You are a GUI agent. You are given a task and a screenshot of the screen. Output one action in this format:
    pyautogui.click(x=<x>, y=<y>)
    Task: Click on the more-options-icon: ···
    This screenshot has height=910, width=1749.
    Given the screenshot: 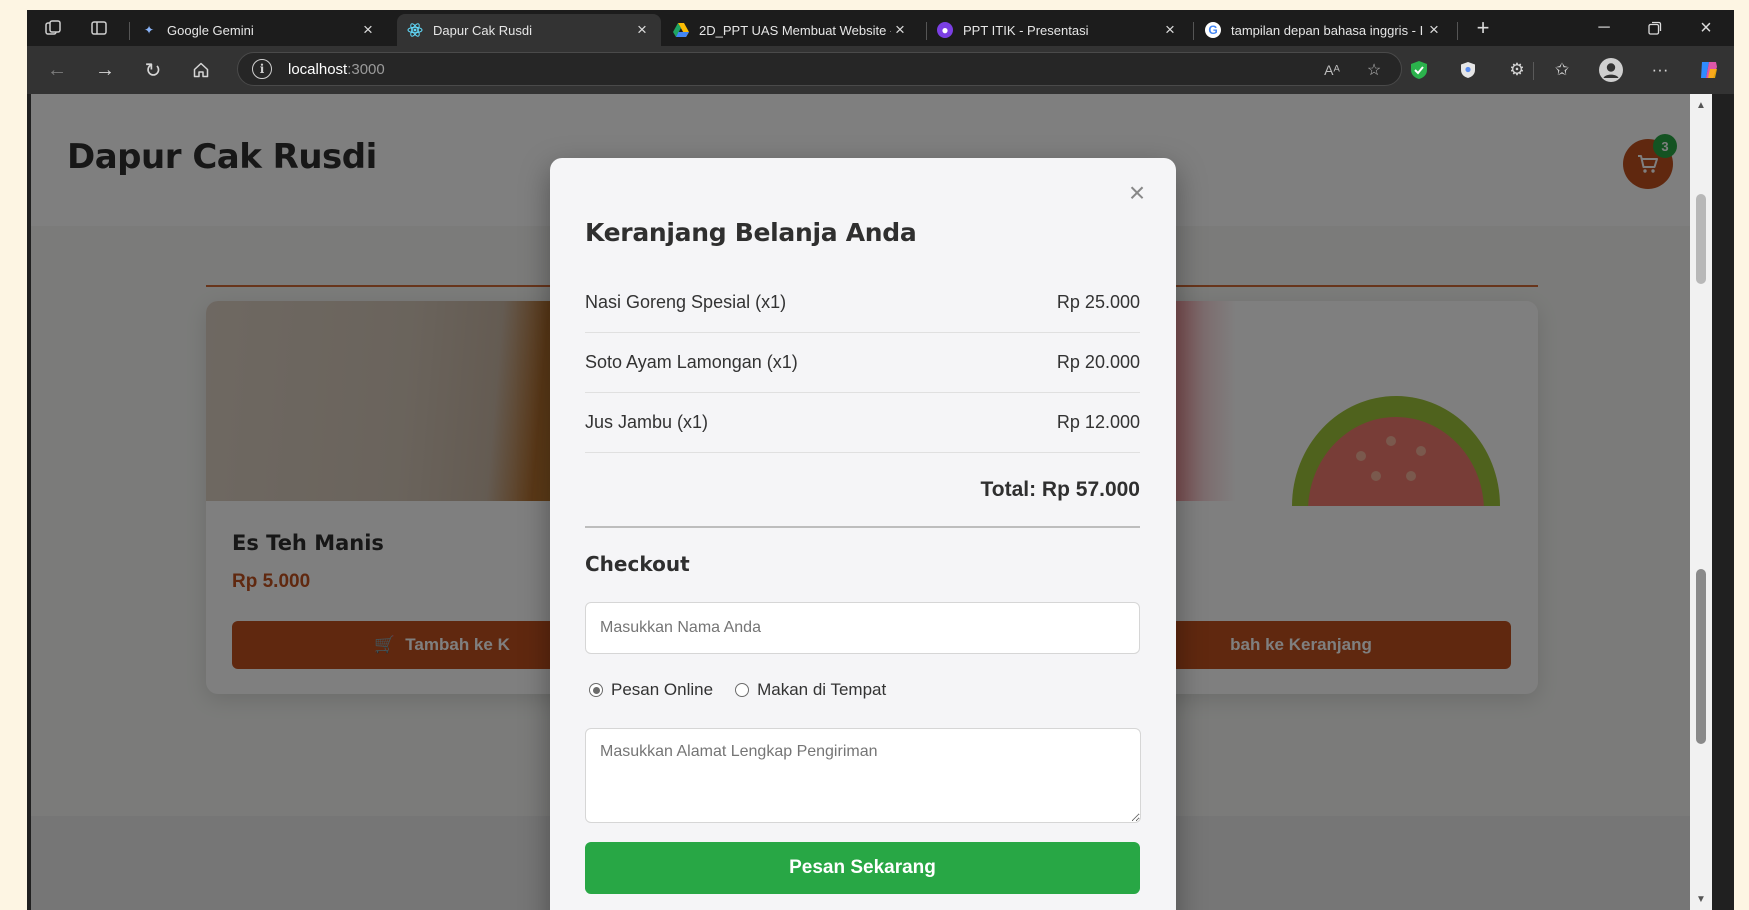 What is the action you would take?
    pyautogui.click(x=1660, y=70)
    